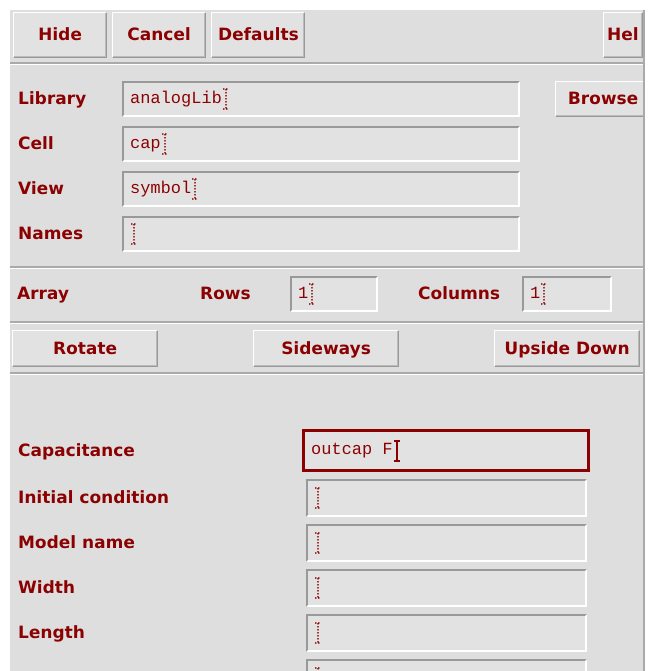 The width and height of the screenshot is (653, 671). What do you see at coordinates (321, 189) in the screenshot?
I see `input-field: symbol` at bounding box center [321, 189].